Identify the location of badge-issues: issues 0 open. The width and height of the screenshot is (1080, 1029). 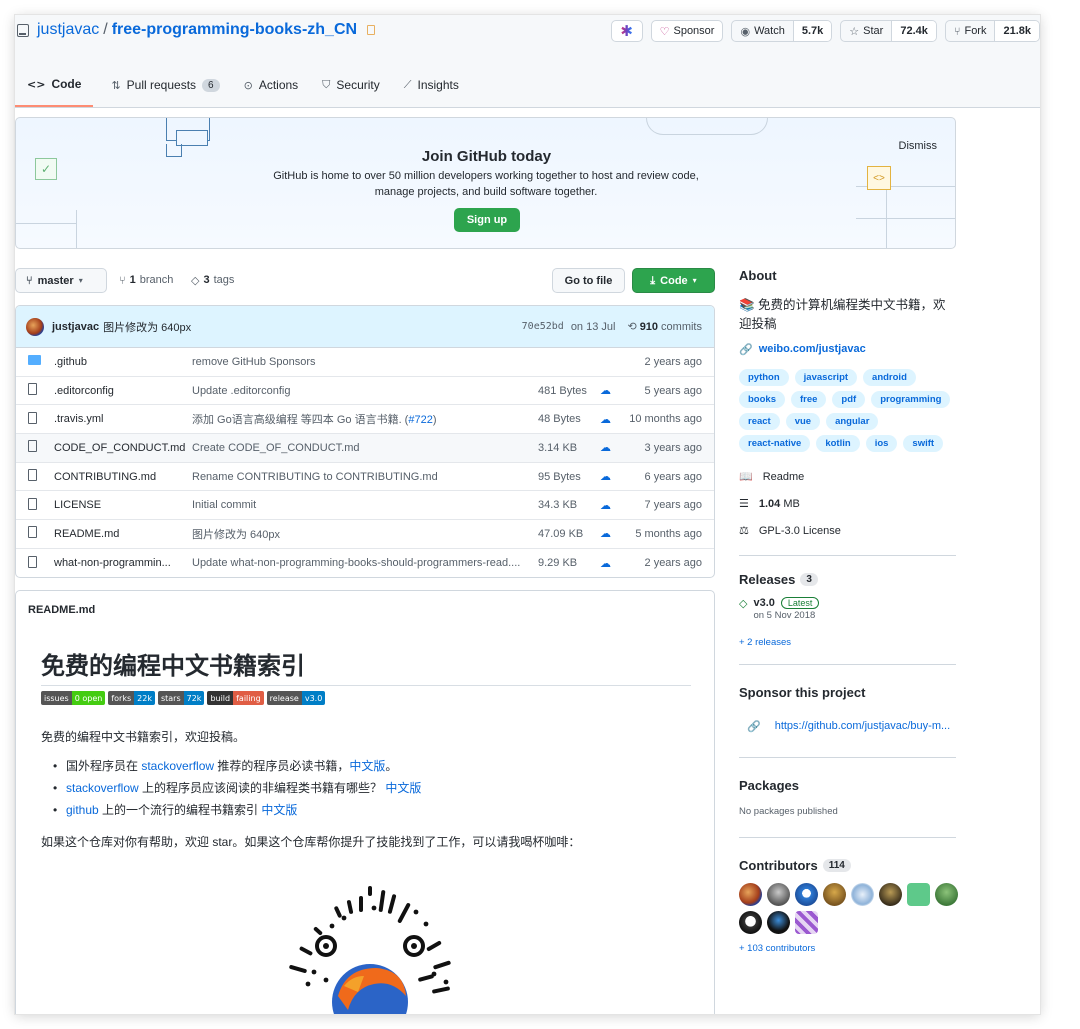
(73, 698).